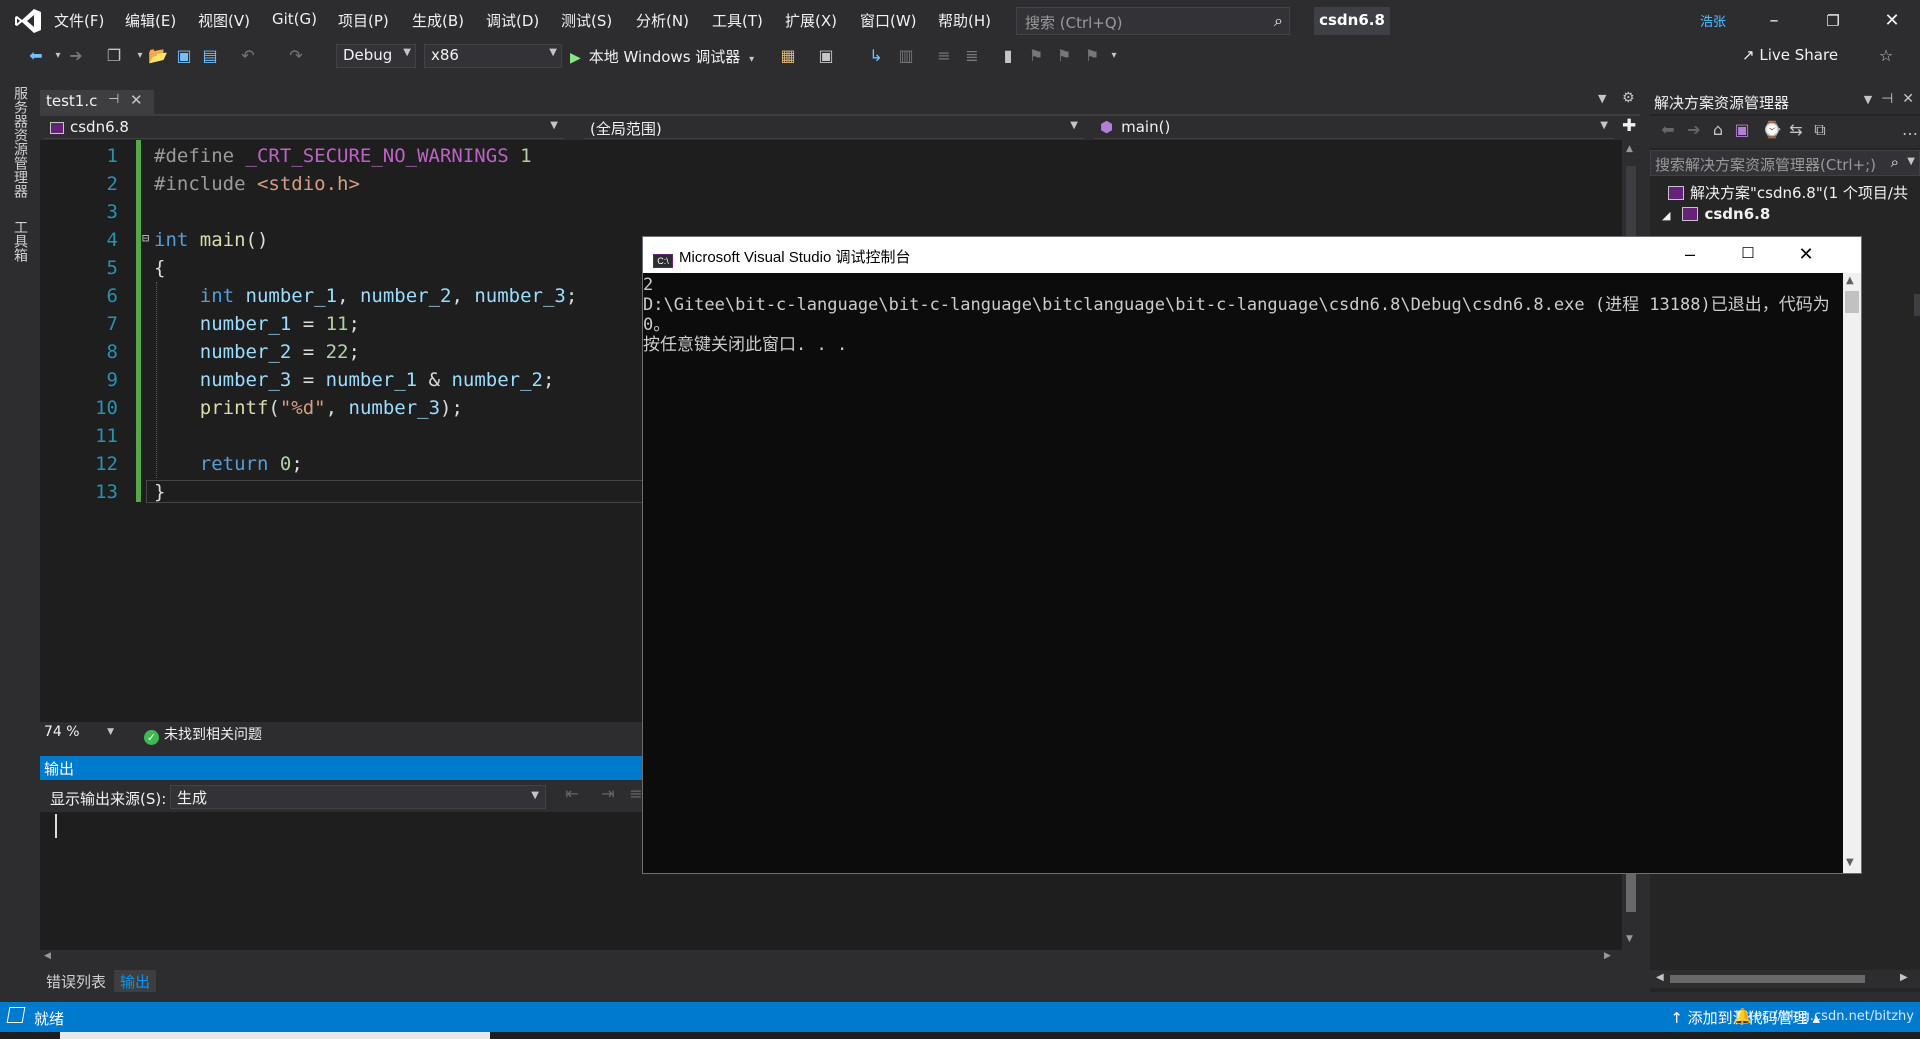  I want to click on tab-output: 输出, so click(135, 981).